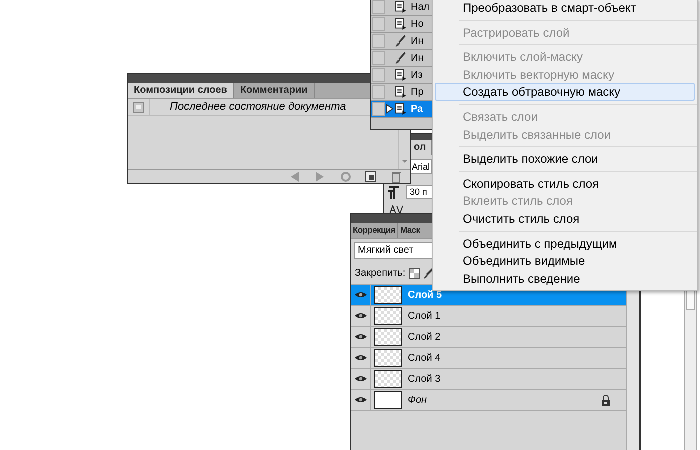 The height and width of the screenshot is (450, 700). I want to click on comp-name: Последнее состояние документа, so click(258, 107).